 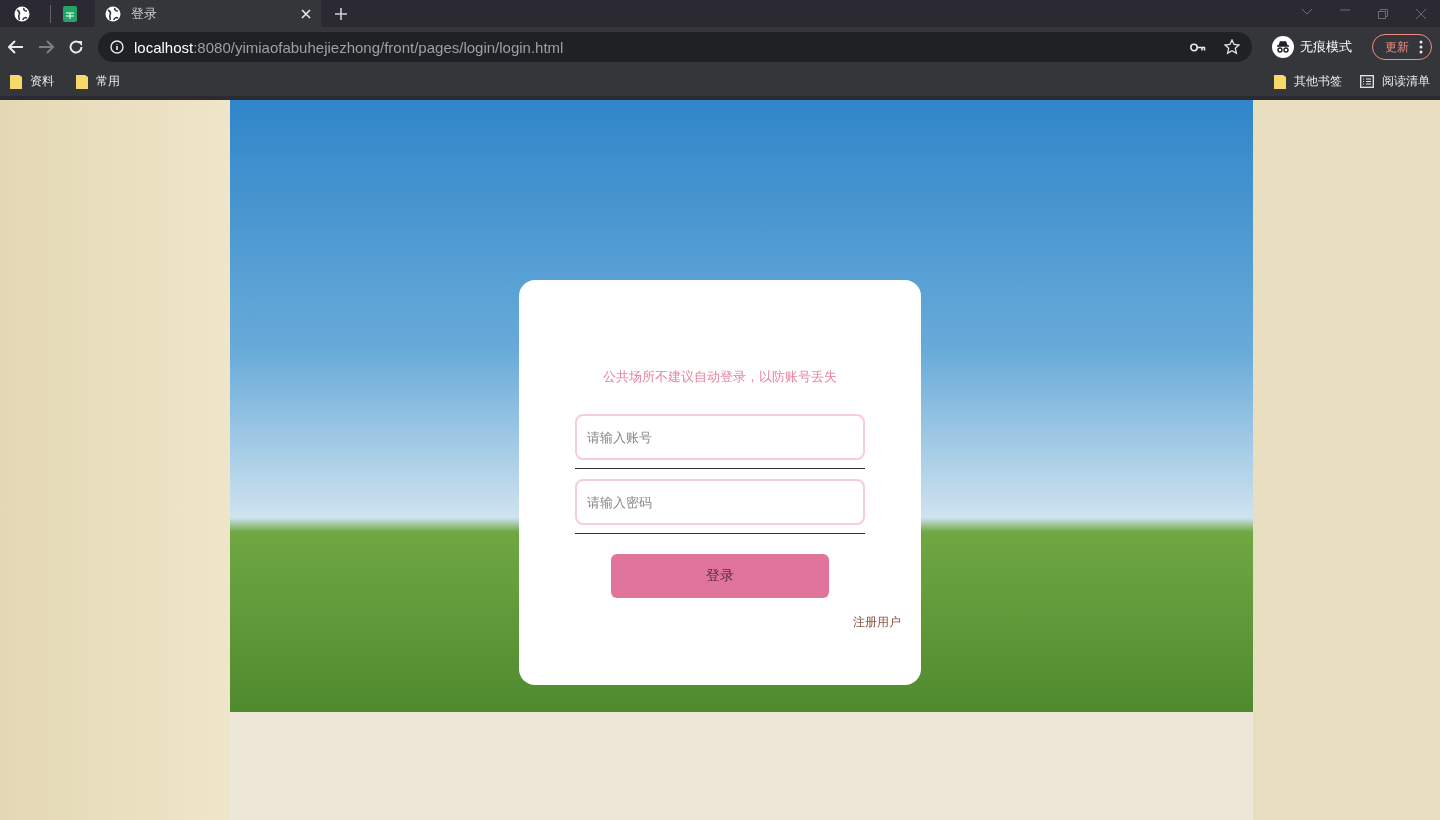 What do you see at coordinates (1232, 47) in the screenshot?
I see `star-icon` at bounding box center [1232, 47].